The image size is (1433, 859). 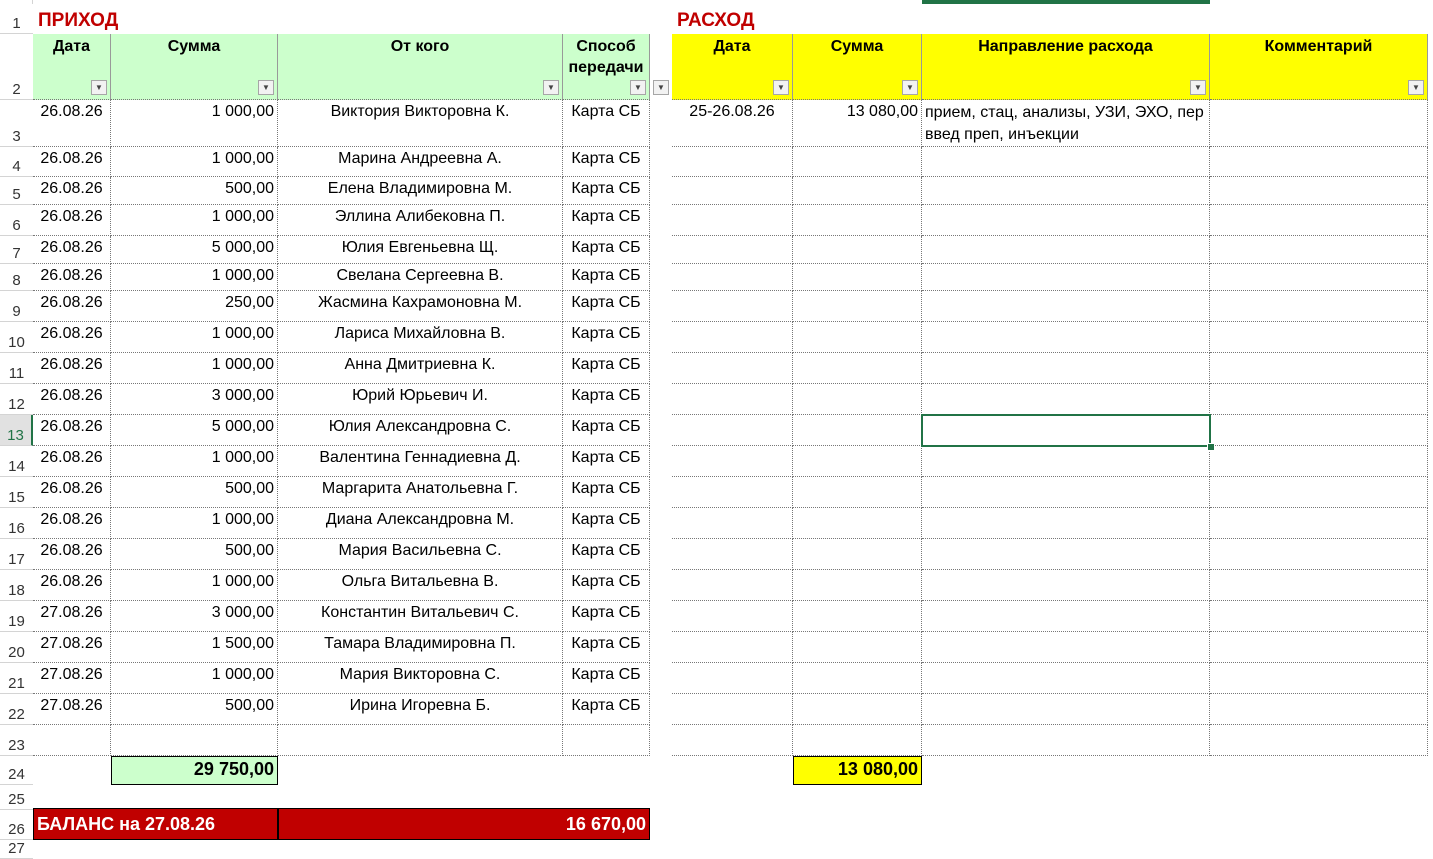 I want to click on row-header-26: 26, so click(x=16, y=825).